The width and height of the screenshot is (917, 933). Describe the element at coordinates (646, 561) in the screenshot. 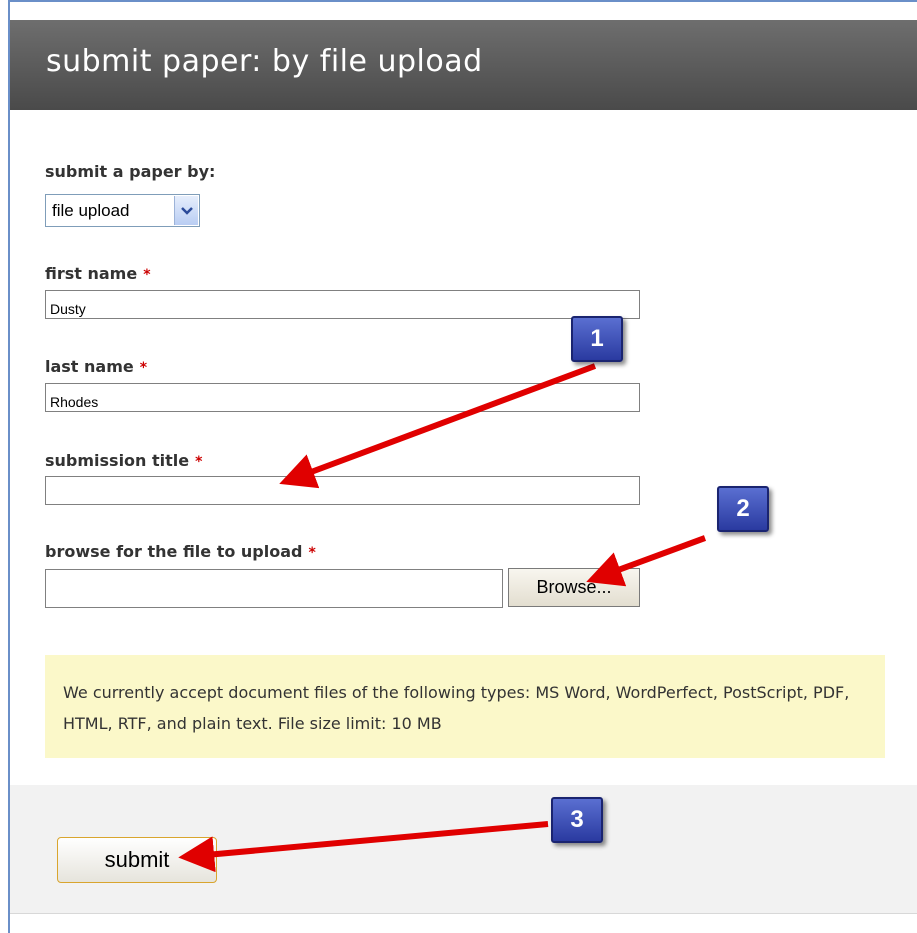

I see `callout-2-arrow` at that location.